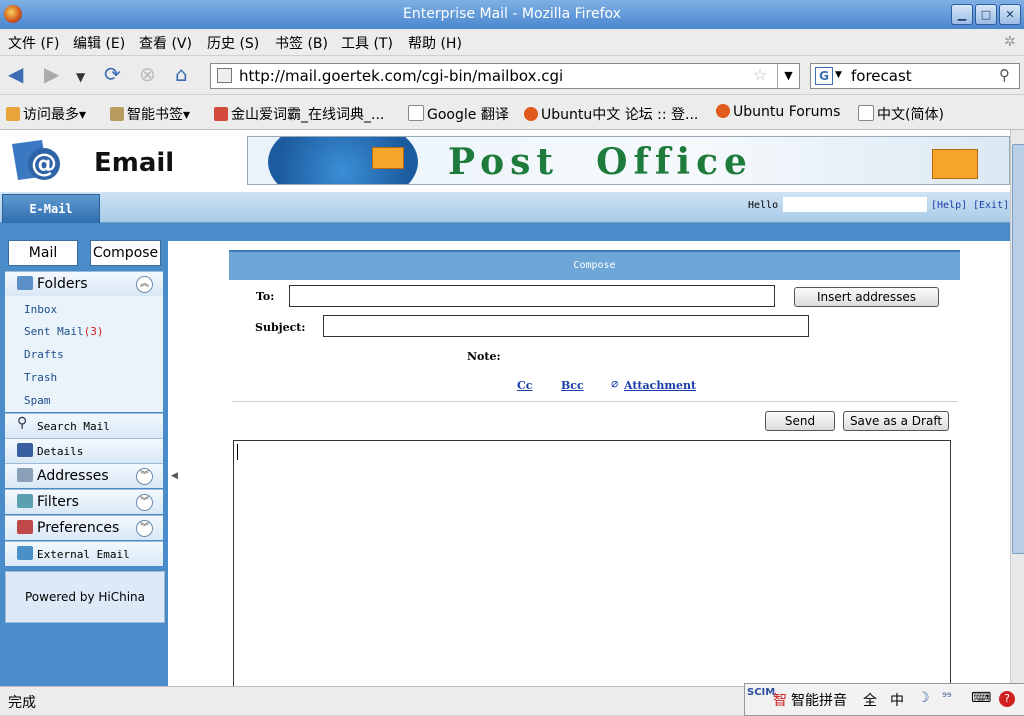 The image size is (1024, 716). I want to click on banner-text: Post Office, so click(600, 162).